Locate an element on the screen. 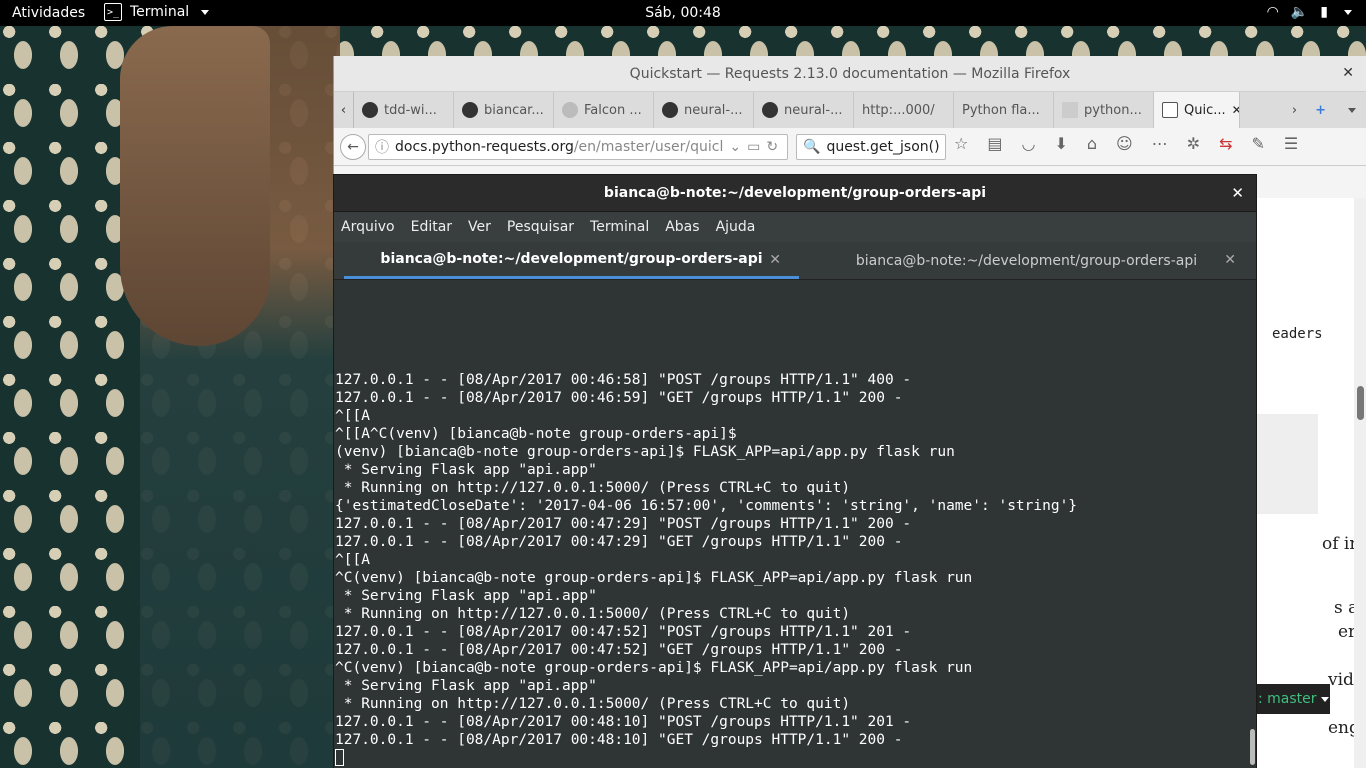 Image resolution: width=1366 pixels, height=768 pixels. version-badge: : master is located at coordinates (1292, 699).